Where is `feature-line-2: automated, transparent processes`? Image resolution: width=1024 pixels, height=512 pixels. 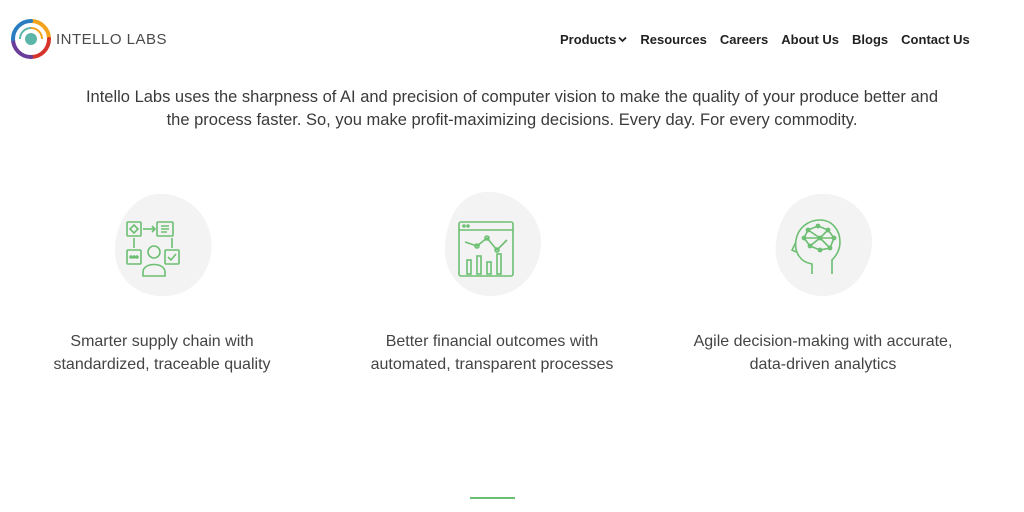 feature-line-2: automated, transparent processes is located at coordinates (492, 364).